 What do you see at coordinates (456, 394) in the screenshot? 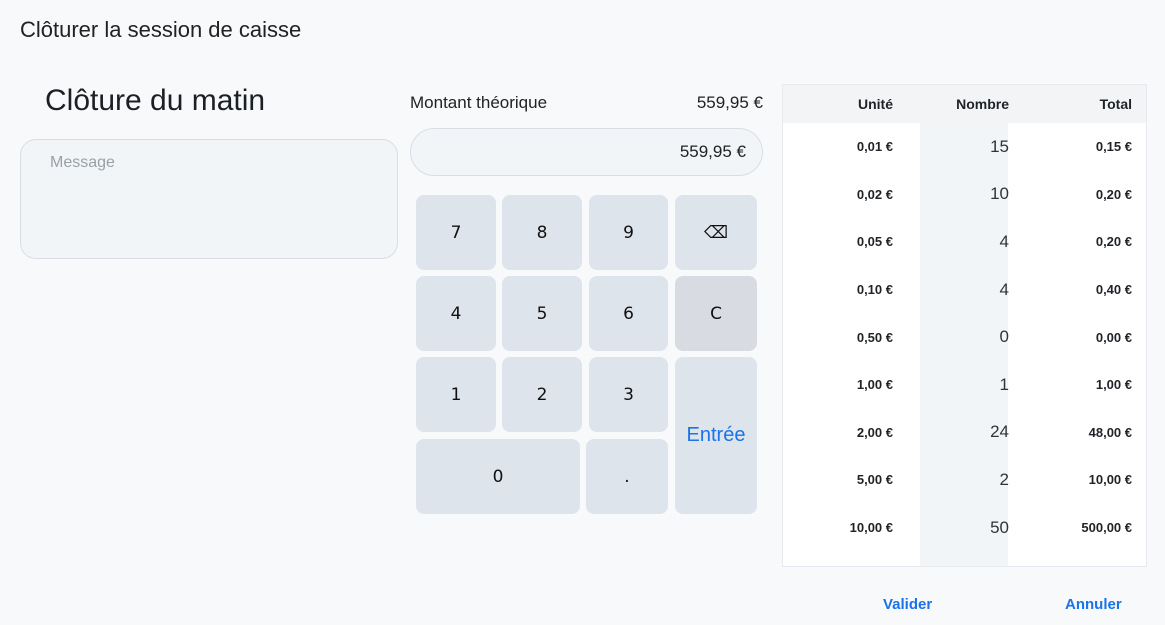
I see `key-1: 1` at bounding box center [456, 394].